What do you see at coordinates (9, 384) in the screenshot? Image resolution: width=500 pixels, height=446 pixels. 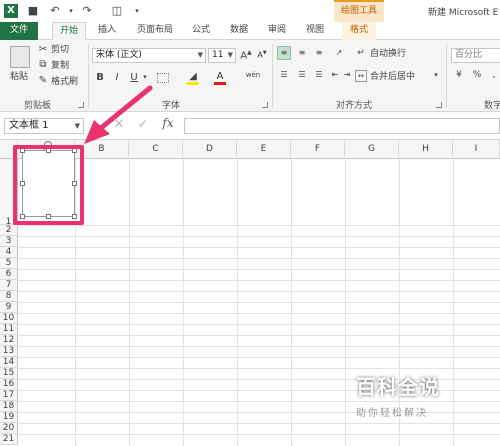 I see `row-header: 16` at bounding box center [9, 384].